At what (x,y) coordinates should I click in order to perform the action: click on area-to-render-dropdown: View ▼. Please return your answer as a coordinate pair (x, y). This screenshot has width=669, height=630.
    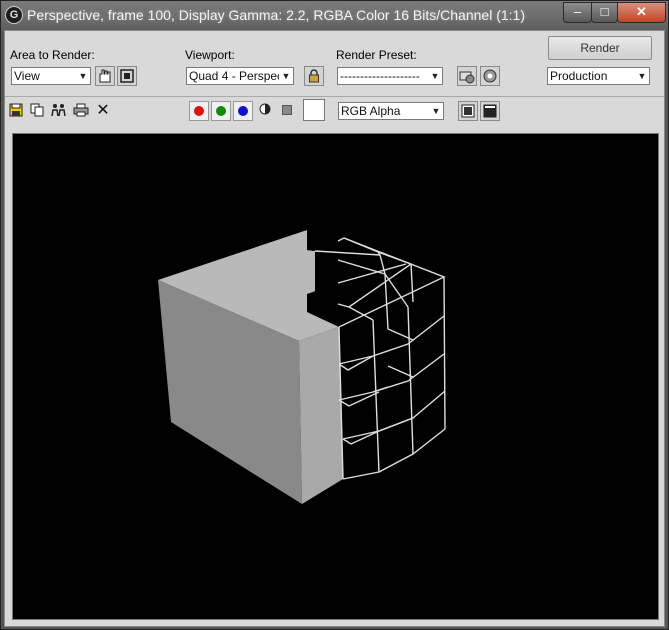
    Looking at the image, I should click on (51, 76).